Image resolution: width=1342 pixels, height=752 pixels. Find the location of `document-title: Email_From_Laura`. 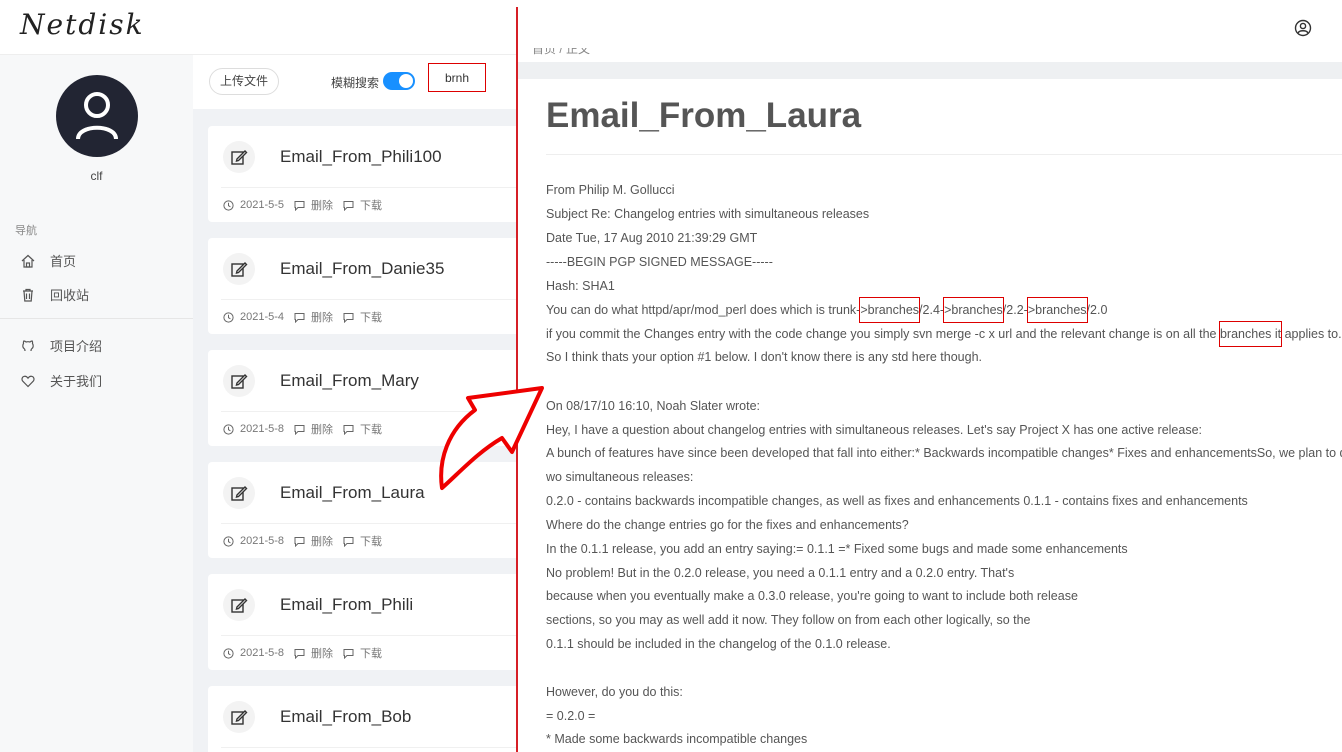

document-title: Email_From_Laura is located at coordinates (704, 115).